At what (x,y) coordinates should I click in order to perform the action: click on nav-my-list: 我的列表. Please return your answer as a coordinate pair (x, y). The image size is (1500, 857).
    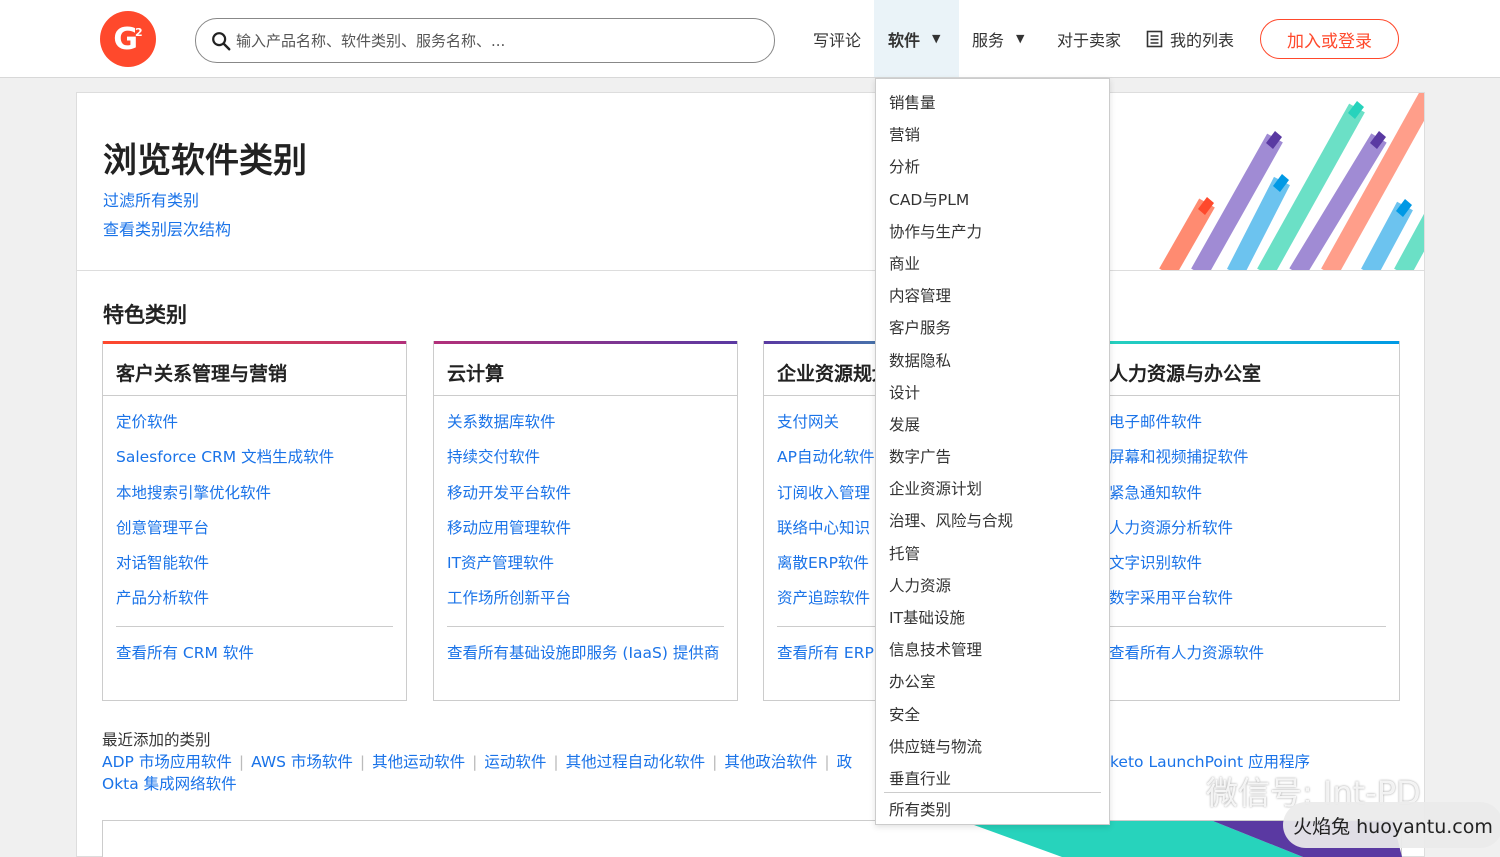
    Looking at the image, I should click on (1193, 38).